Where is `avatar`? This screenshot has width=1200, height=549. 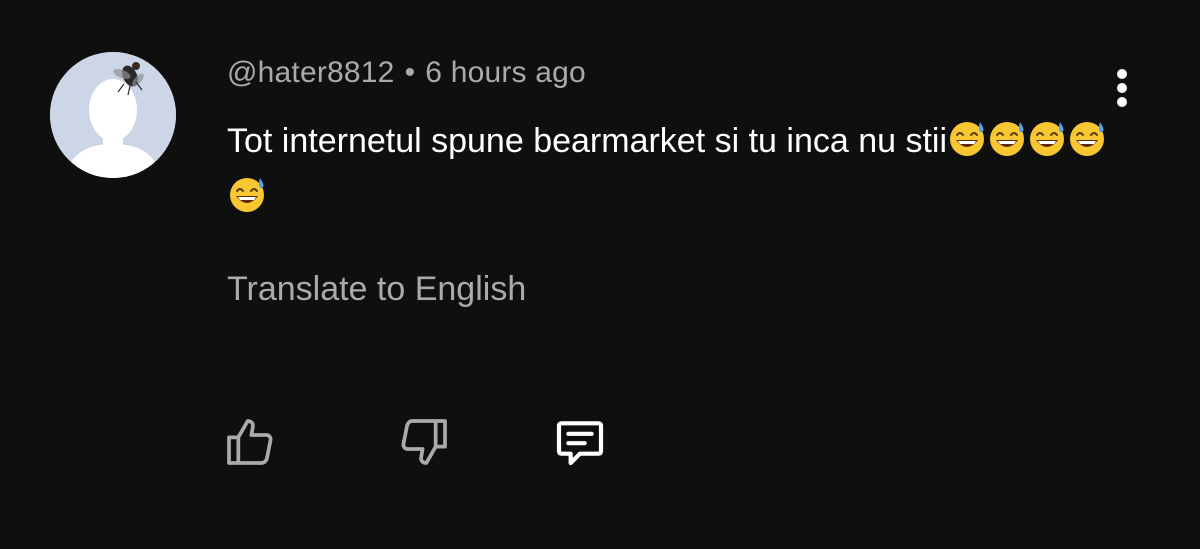
avatar is located at coordinates (113, 115).